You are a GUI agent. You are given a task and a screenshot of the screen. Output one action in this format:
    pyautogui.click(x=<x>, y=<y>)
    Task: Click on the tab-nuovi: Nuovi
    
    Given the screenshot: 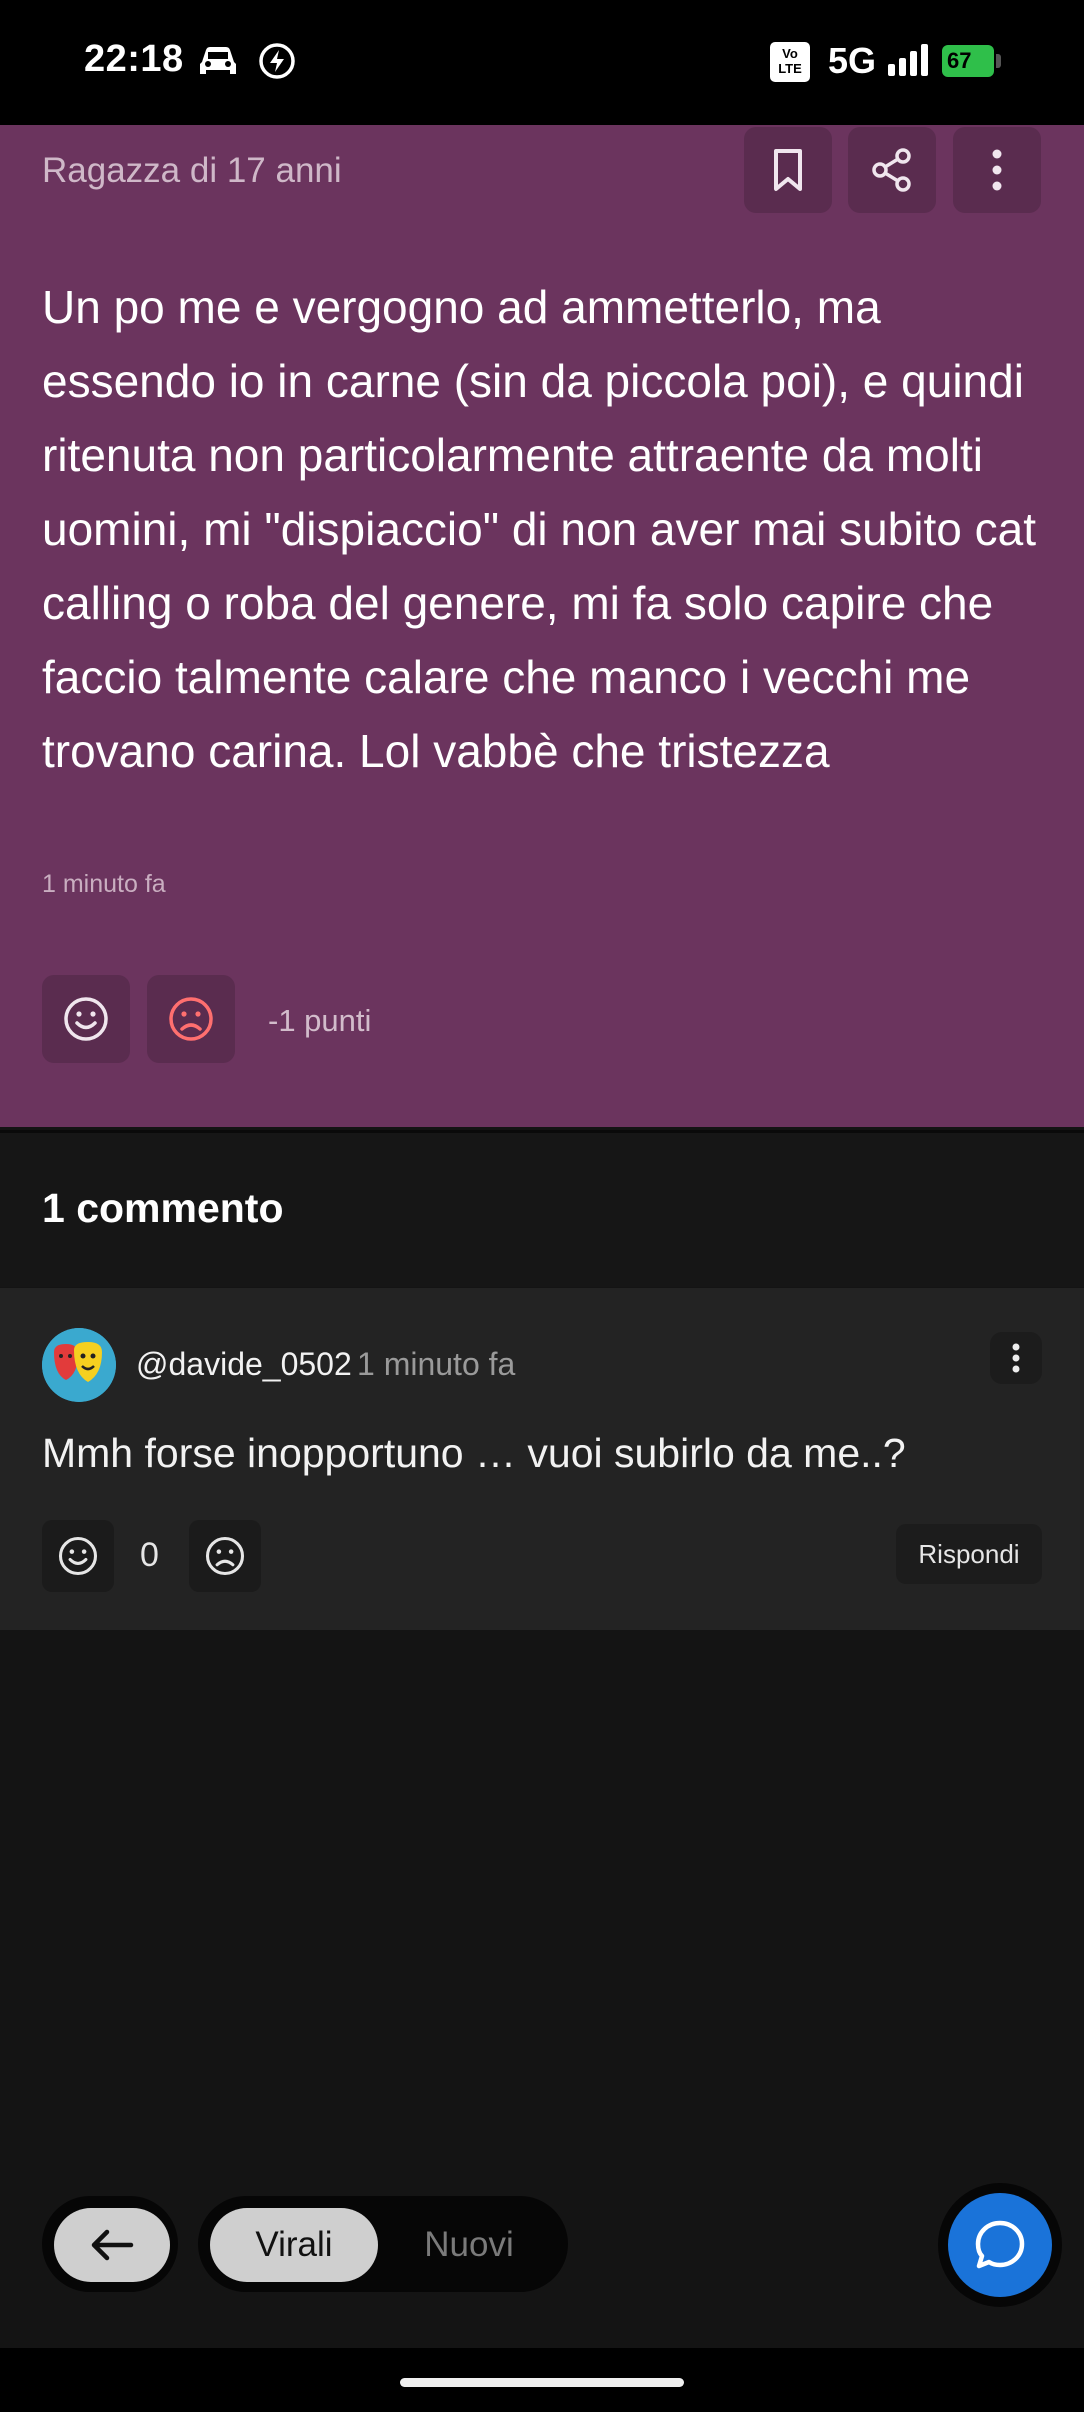 What is the action you would take?
    pyautogui.click(x=469, y=2245)
    